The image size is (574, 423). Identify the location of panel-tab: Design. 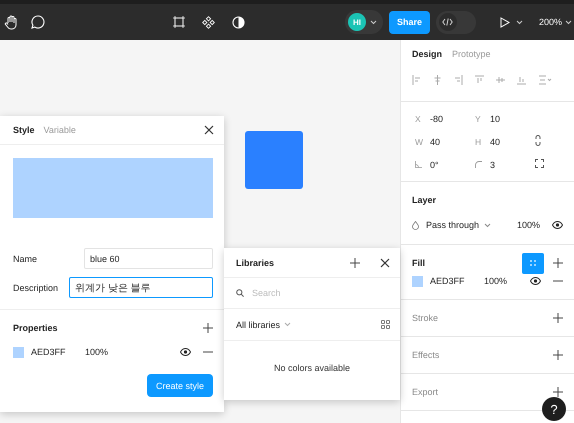
(427, 59).